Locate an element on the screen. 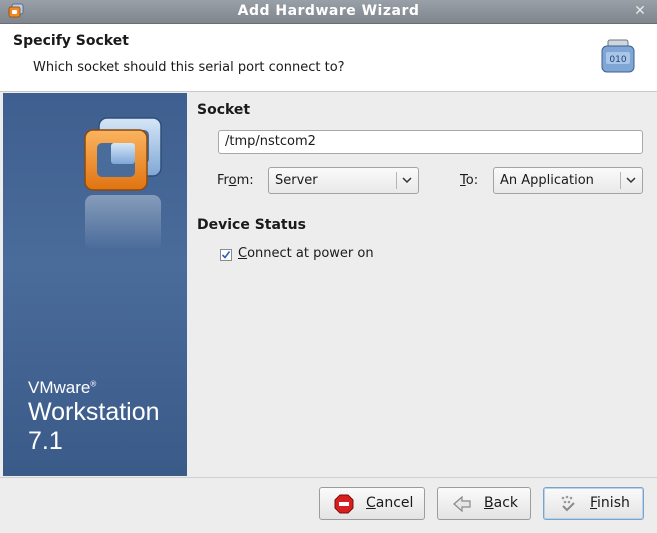 This screenshot has width=657, height=533. socket-section-label: Socket is located at coordinates (224, 110).